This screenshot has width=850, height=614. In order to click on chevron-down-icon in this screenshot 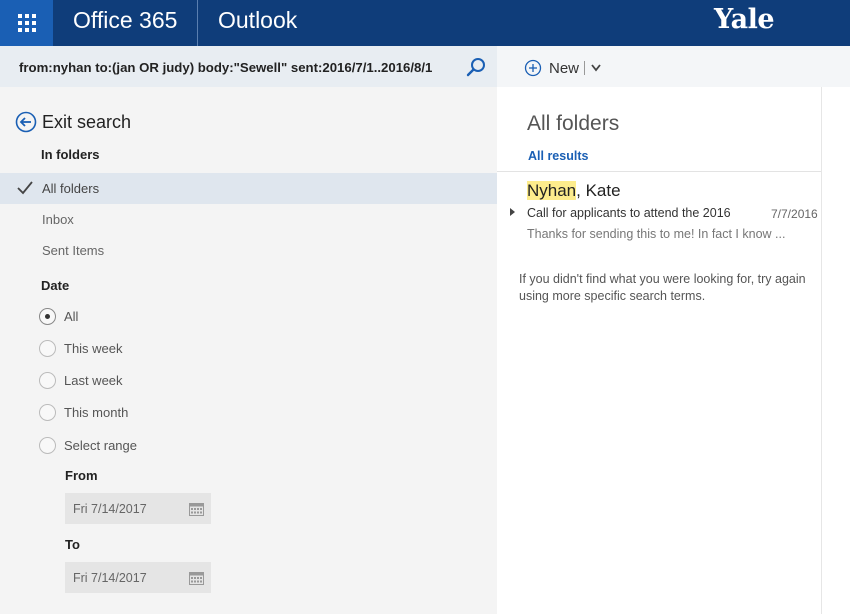, I will do `click(596, 68)`.